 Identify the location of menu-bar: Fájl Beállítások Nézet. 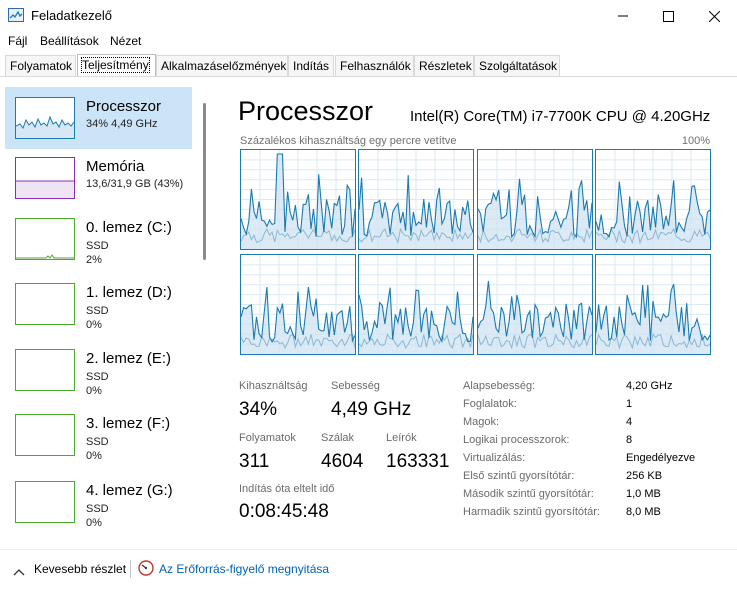
(368, 41).